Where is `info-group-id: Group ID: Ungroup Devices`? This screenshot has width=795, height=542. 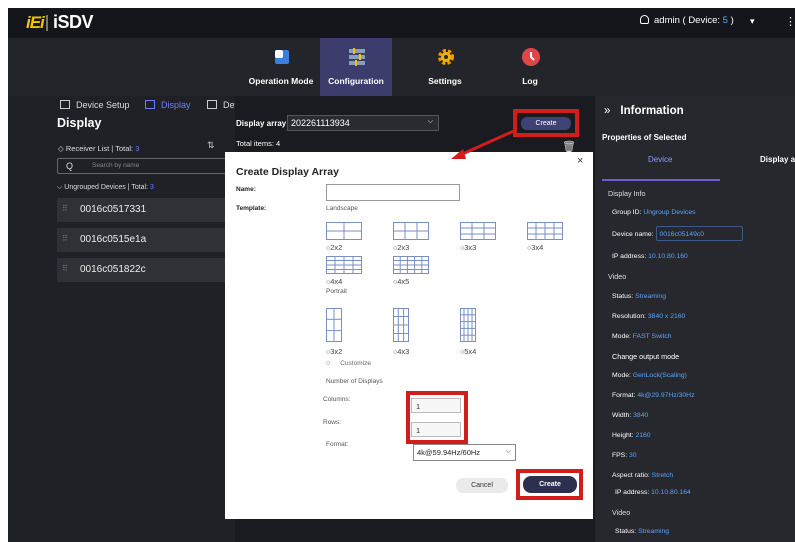 info-group-id: Group ID: Ungroup Devices is located at coordinates (654, 212).